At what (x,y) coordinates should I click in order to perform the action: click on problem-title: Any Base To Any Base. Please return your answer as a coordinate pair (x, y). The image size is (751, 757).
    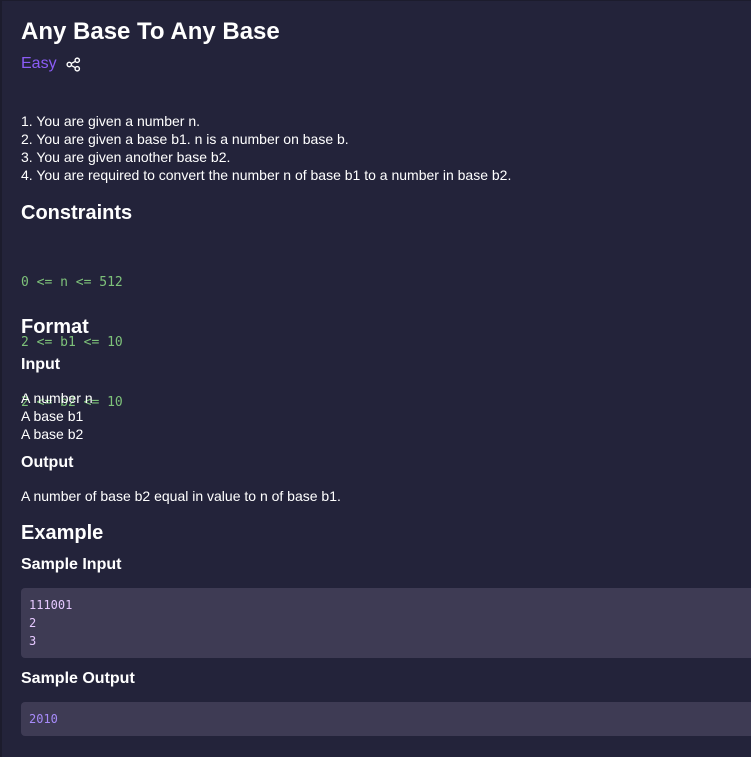
    Looking at the image, I should click on (150, 31).